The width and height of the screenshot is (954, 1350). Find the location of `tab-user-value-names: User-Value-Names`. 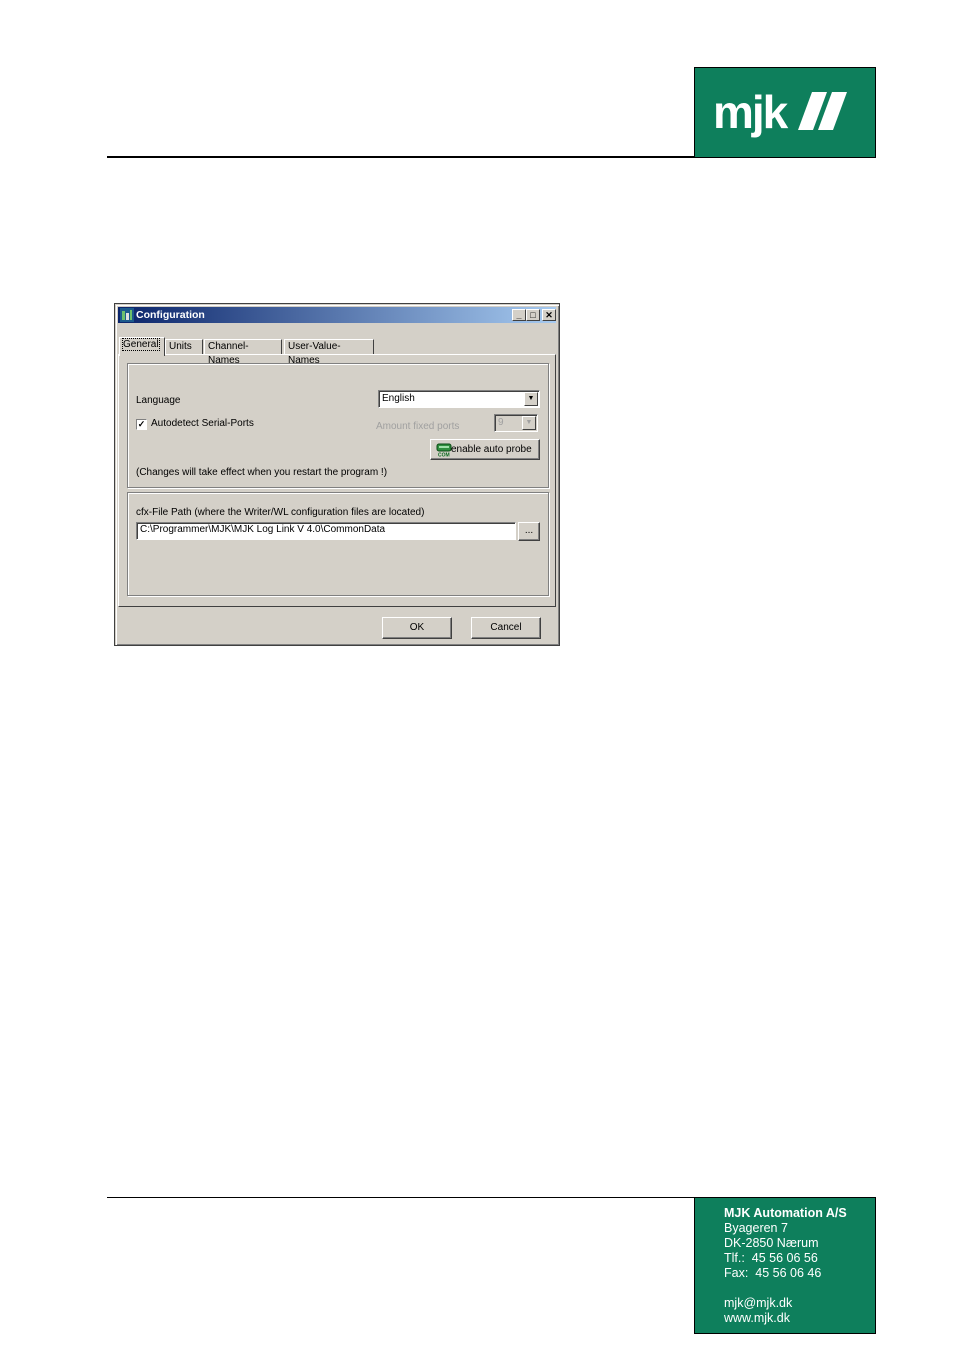

tab-user-value-names: User-Value-Names is located at coordinates (329, 352).